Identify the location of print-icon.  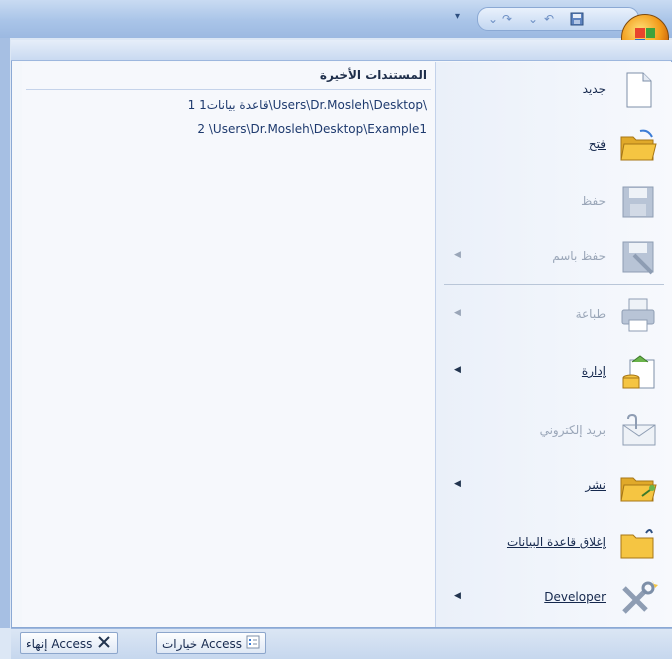
(638, 315).